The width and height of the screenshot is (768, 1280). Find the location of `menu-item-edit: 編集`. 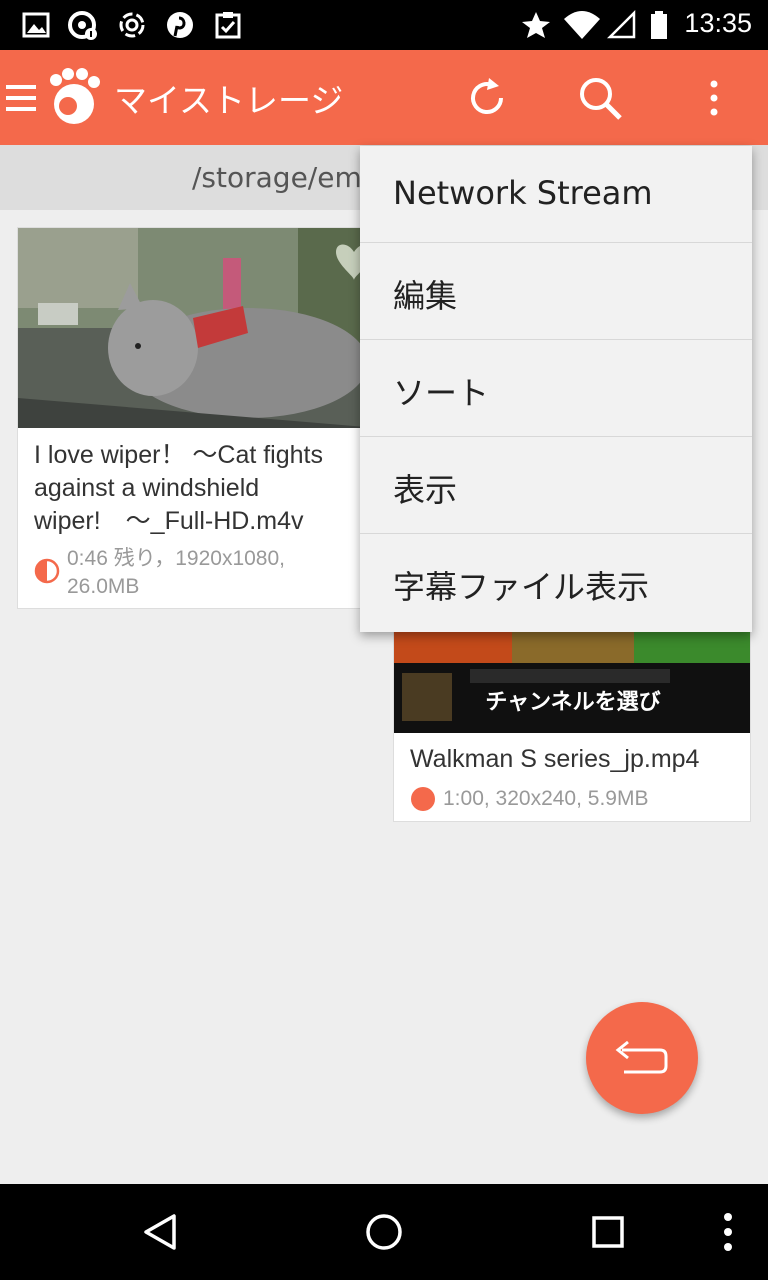

menu-item-edit: 編集 is located at coordinates (556, 291).